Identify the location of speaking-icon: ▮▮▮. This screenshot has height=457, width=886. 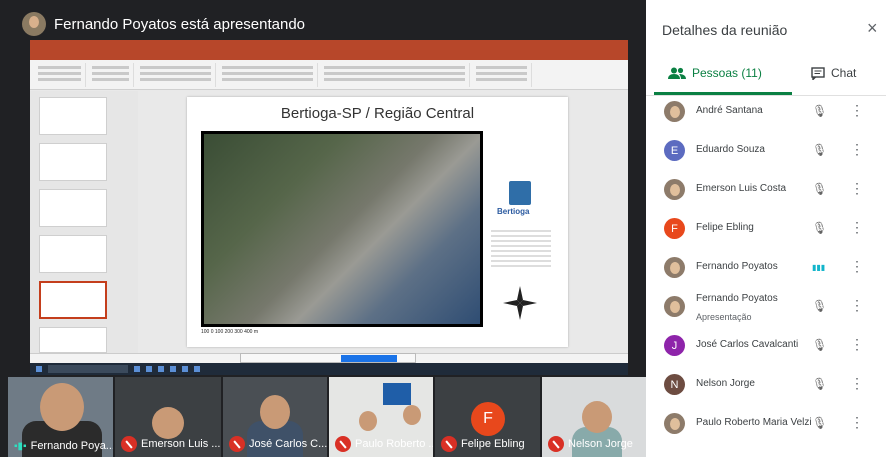
(818, 267).